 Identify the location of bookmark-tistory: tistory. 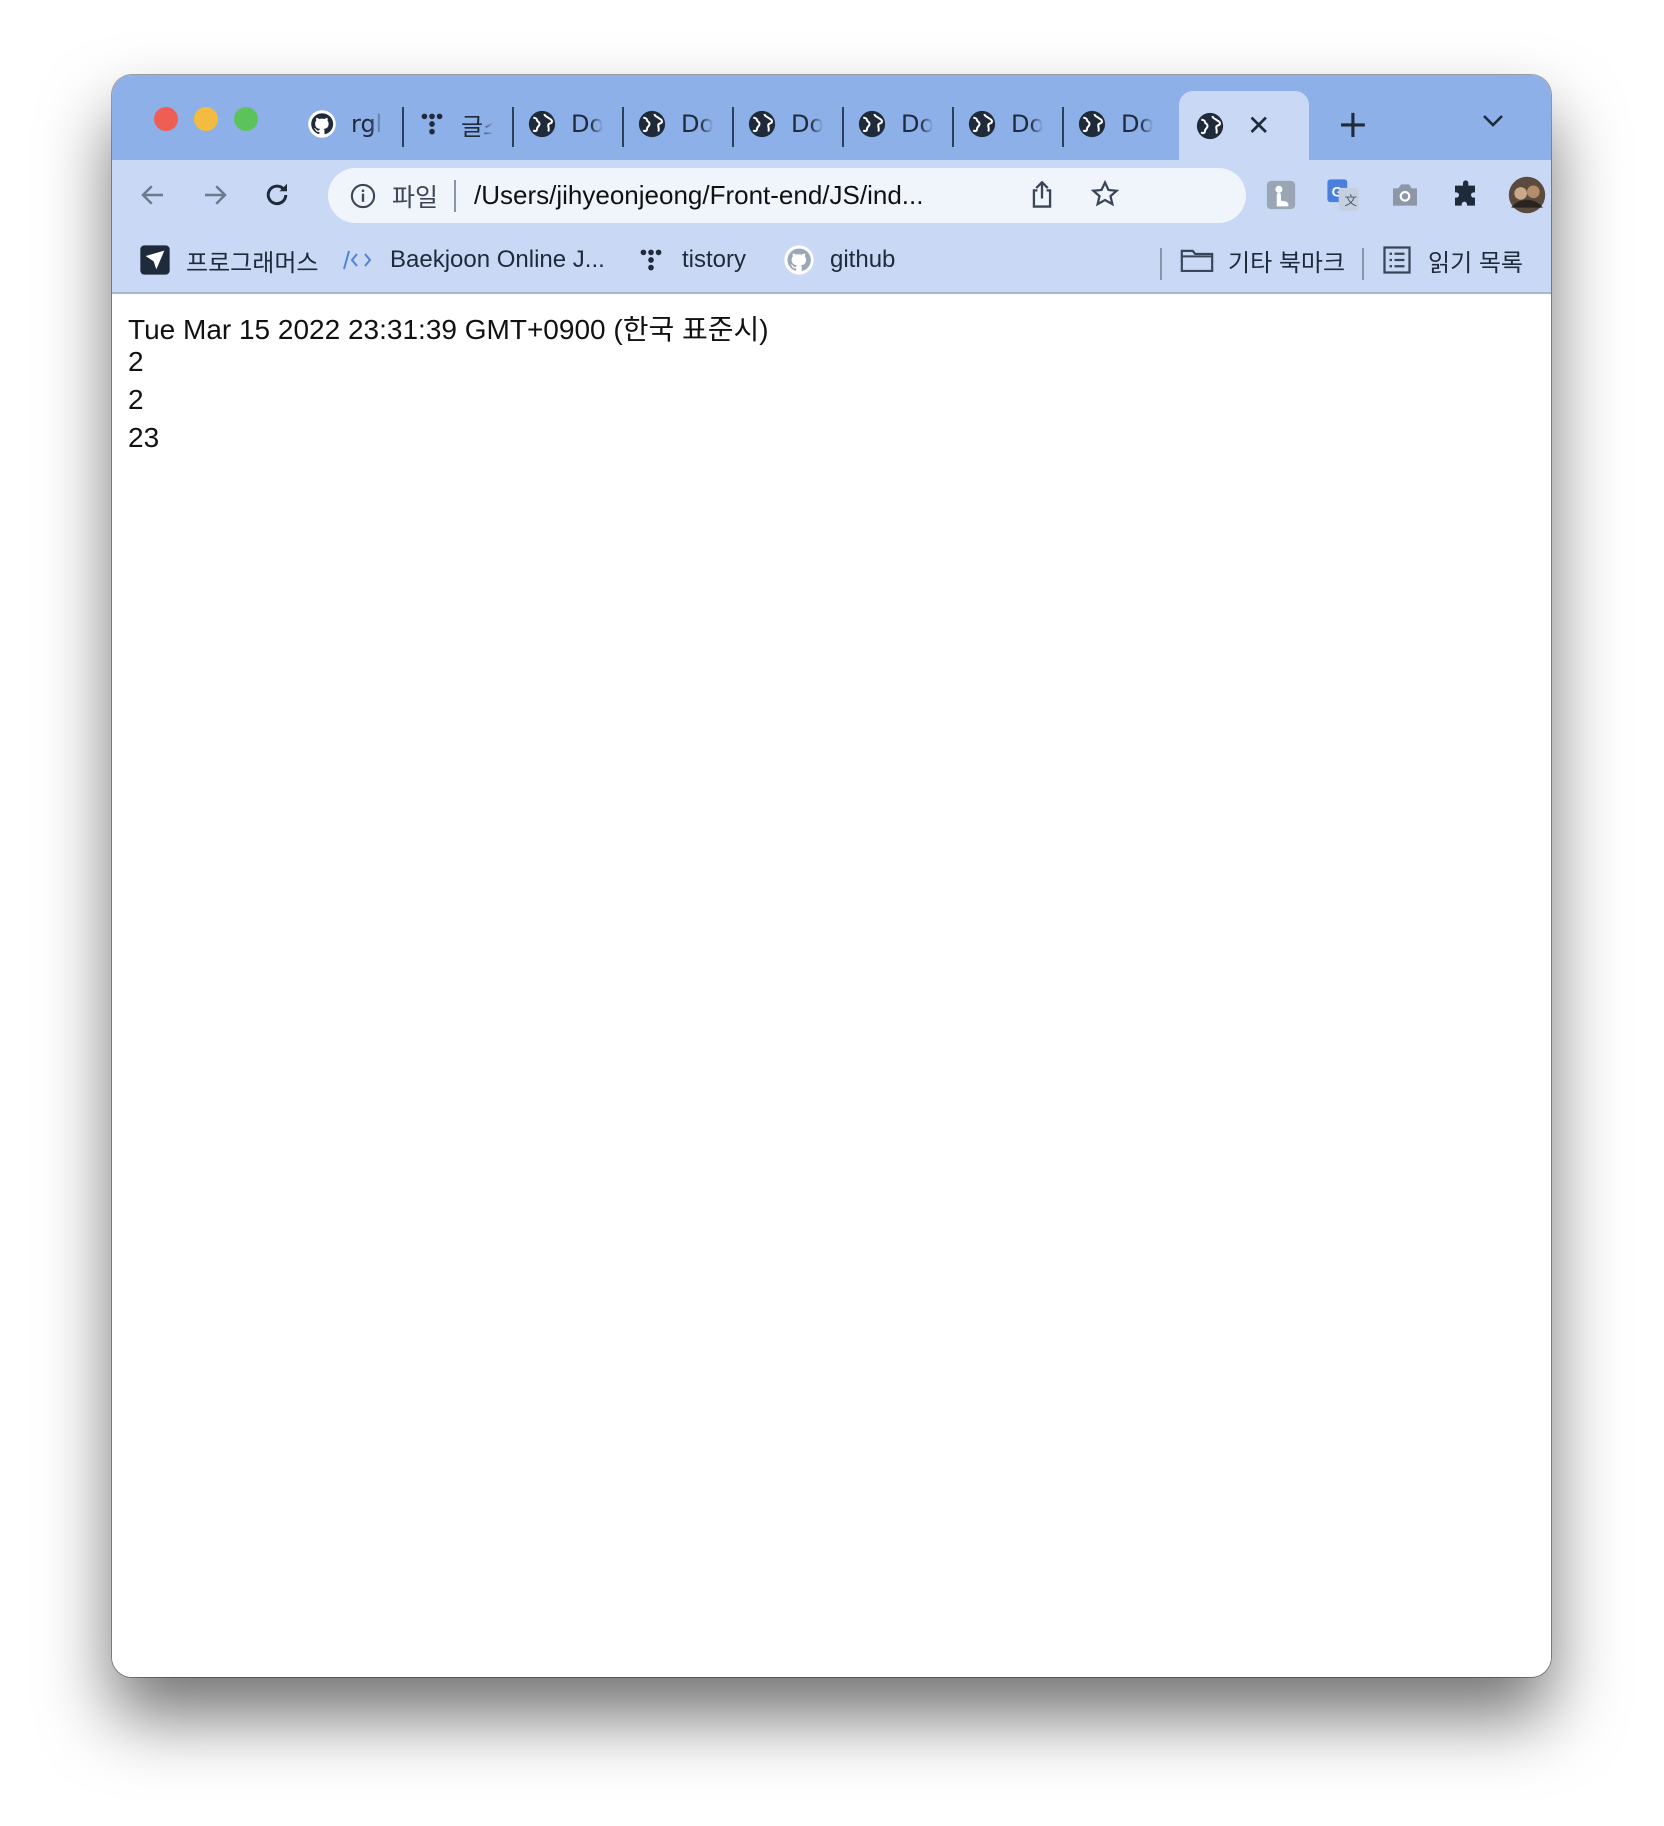
(690, 260).